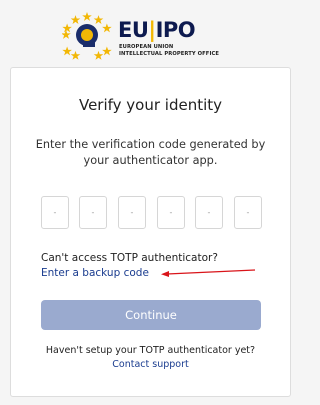  I want to click on backup-code-link: Enter a backup code, so click(95, 273).